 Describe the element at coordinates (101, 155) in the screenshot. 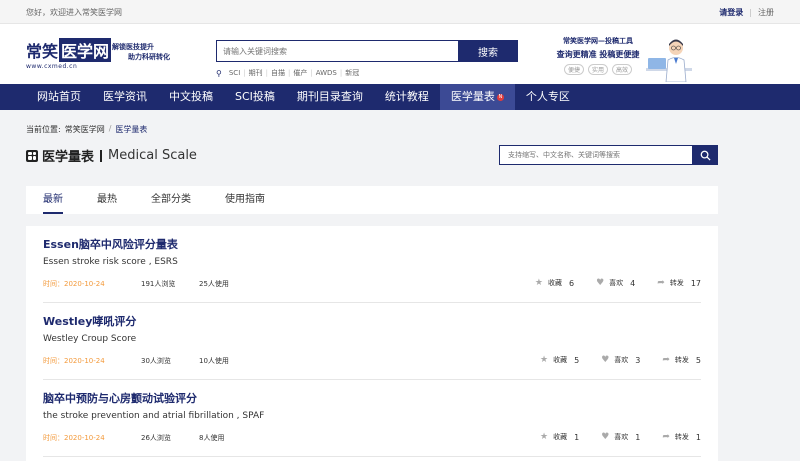

I see `title-divider` at that location.